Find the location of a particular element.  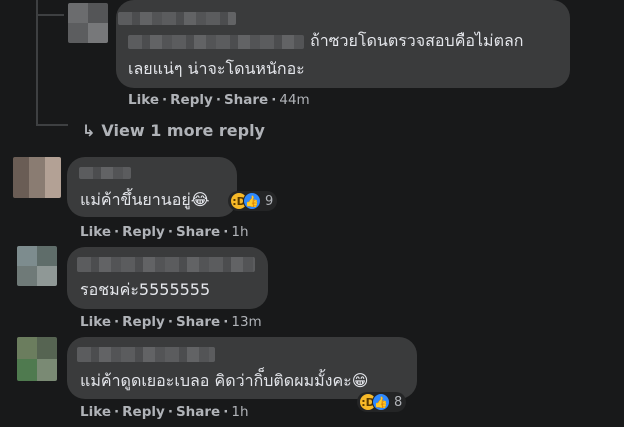

comment-actions: Like · Reply · Share · 13m is located at coordinates (171, 322).